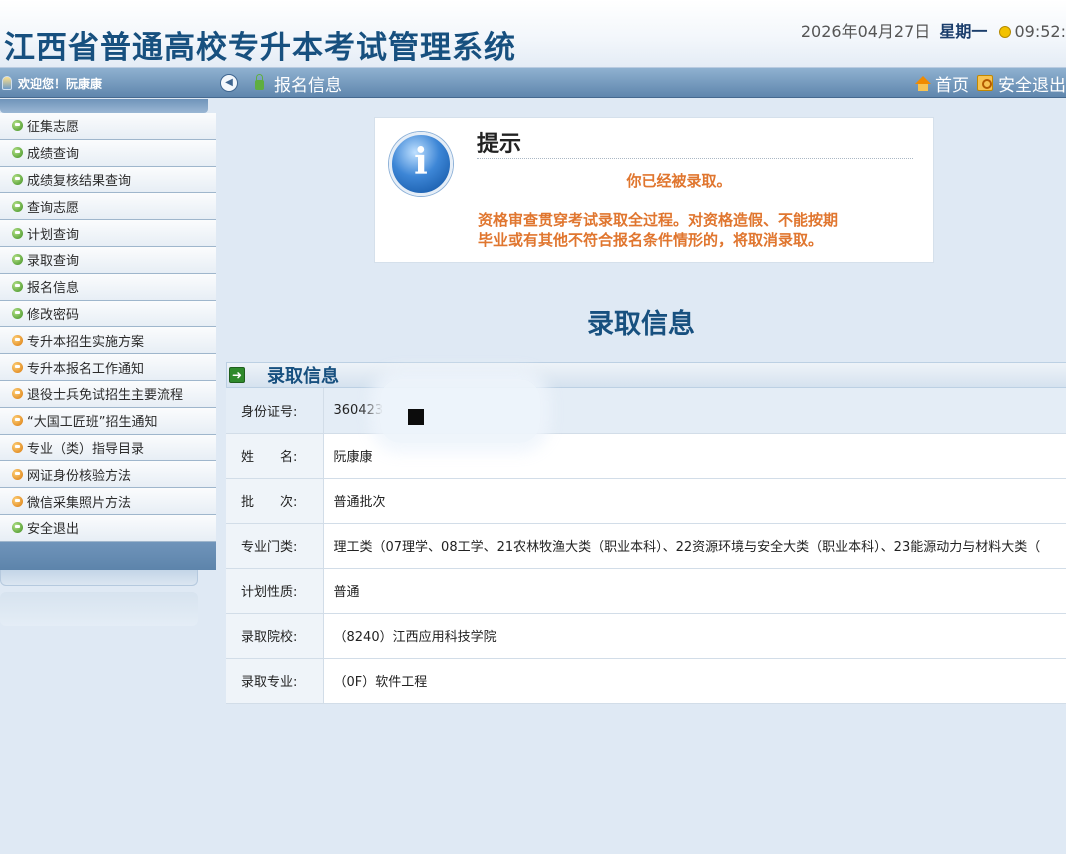 The image size is (1066, 854). What do you see at coordinates (415, 637) in the screenshot?
I see `field-value: （8240）江西应用科技学院` at bounding box center [415, 637].